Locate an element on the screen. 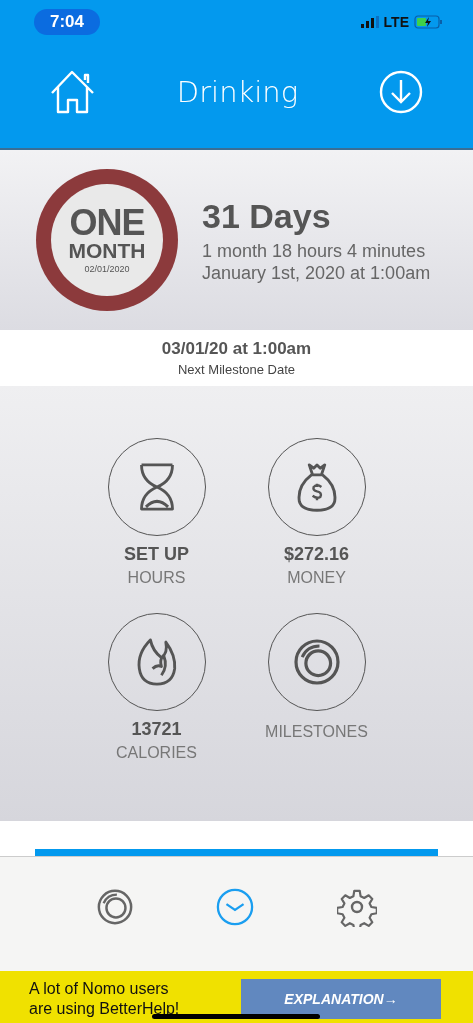 The image size is (473, 1023). ad-text: A lot of Nomo users are using BetterHelp! is located at coordinates (105, 999).